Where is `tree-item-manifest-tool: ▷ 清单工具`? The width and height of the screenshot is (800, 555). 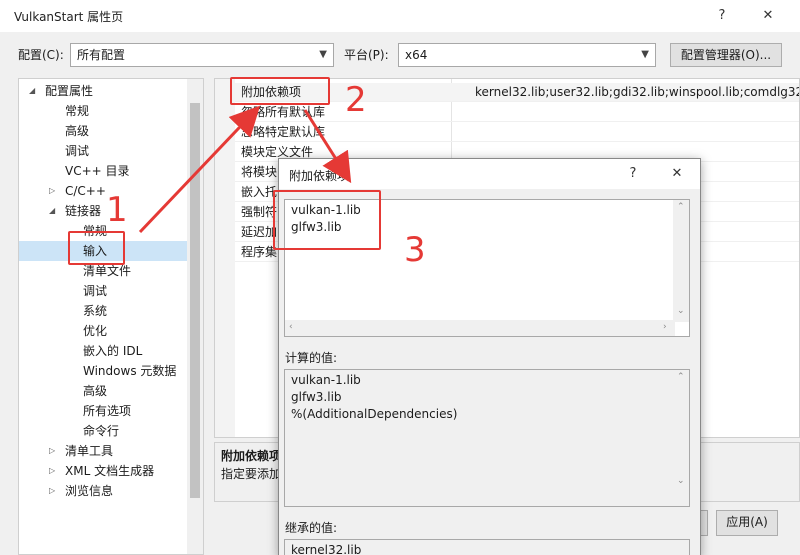 tree-item-manifest-tool: ▷ 清单工具 is located at coordinates (104, 451).